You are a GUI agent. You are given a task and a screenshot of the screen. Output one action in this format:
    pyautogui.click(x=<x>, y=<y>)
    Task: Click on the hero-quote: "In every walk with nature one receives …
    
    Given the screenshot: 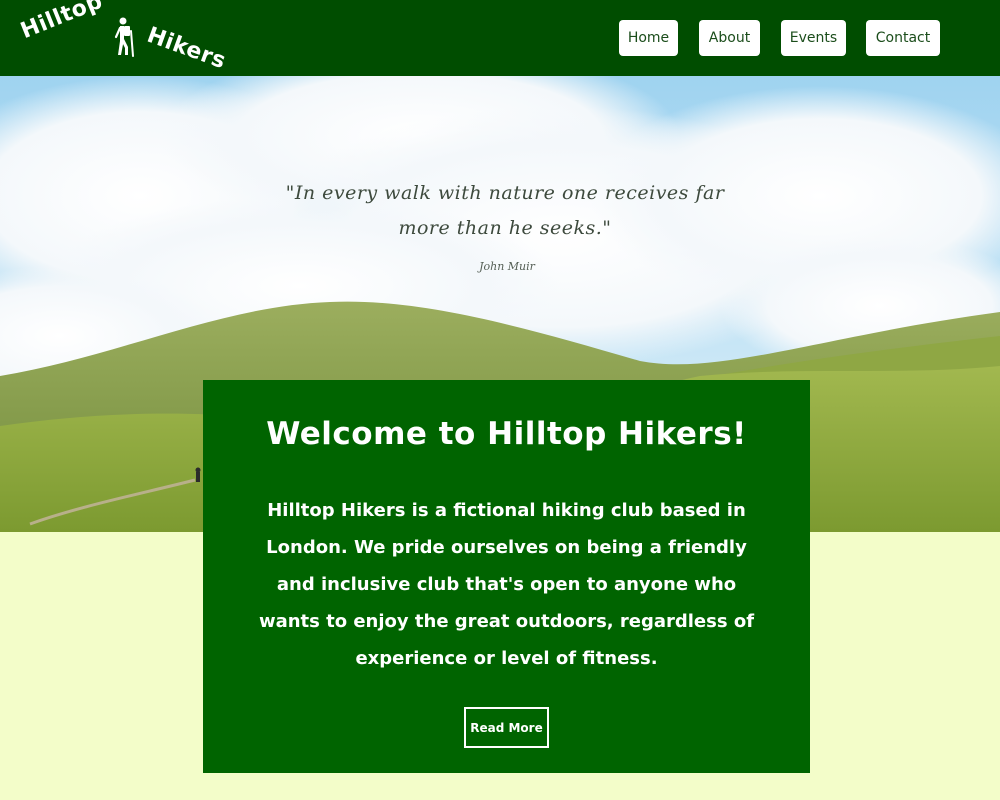 What is the action you would take?
    pyautogui.click(x=505, y=210)
    